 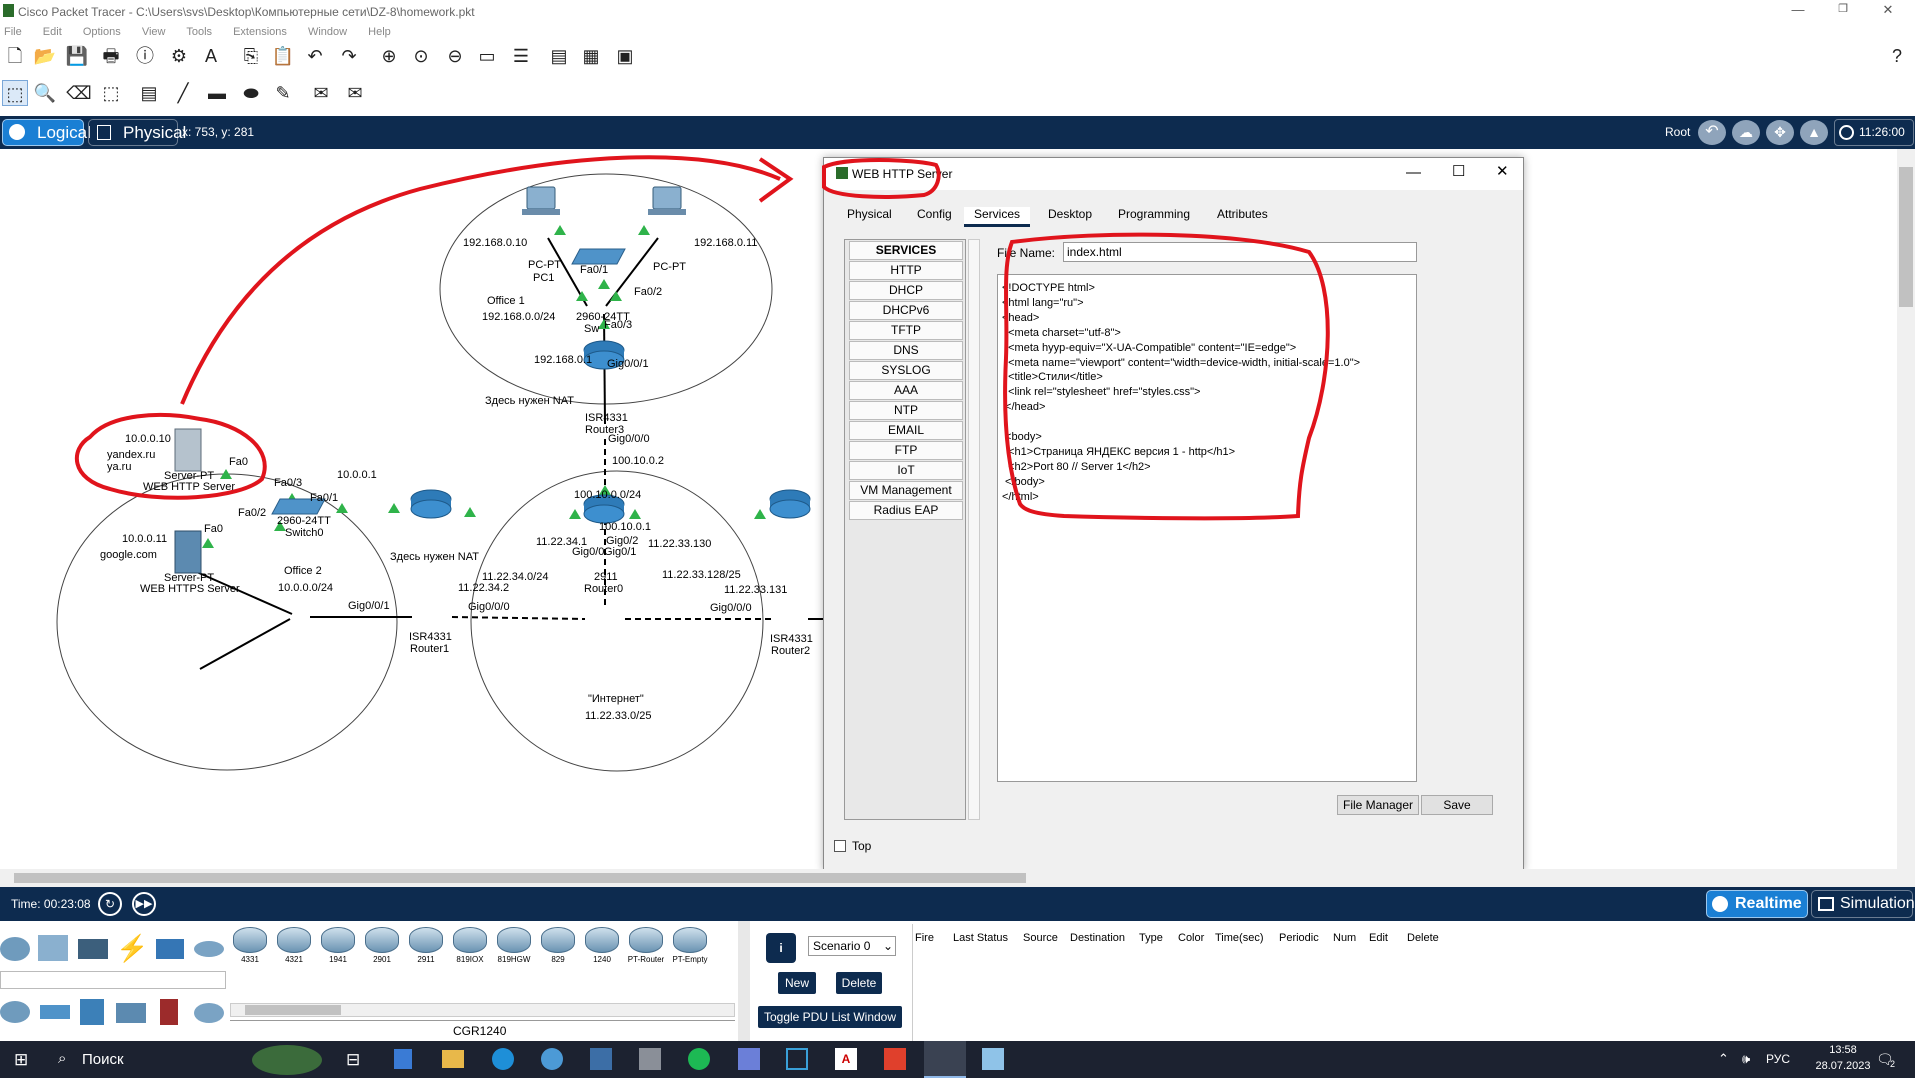 What do you see at coordinates (421, 56) in the screenshot?
I see `zoom-reset-icon: ⊙` at bounding box center [421, 56].